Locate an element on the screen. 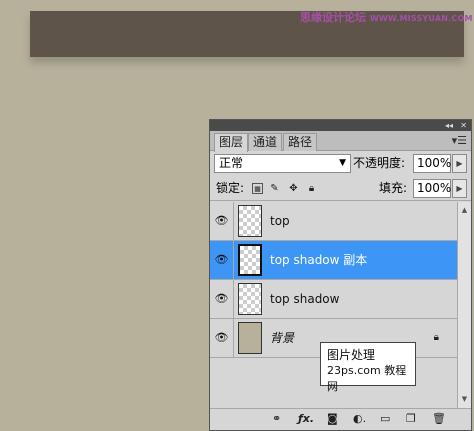 This screenshot has width=474, height=431. watermark-line2: 23ps.com 教程网 is located at coordinates (367, 378).